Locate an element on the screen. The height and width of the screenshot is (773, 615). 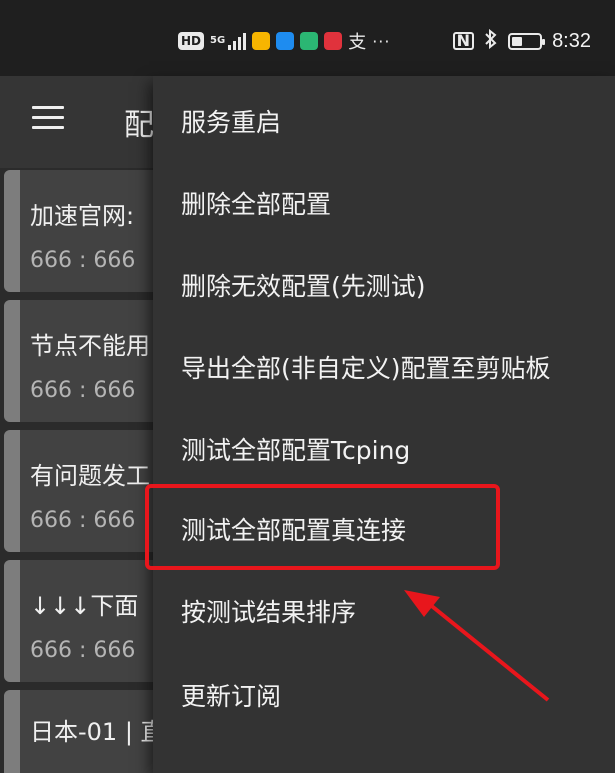
menu-item-delete-all: 删除全部配置 is located at coordinates (384, 203).